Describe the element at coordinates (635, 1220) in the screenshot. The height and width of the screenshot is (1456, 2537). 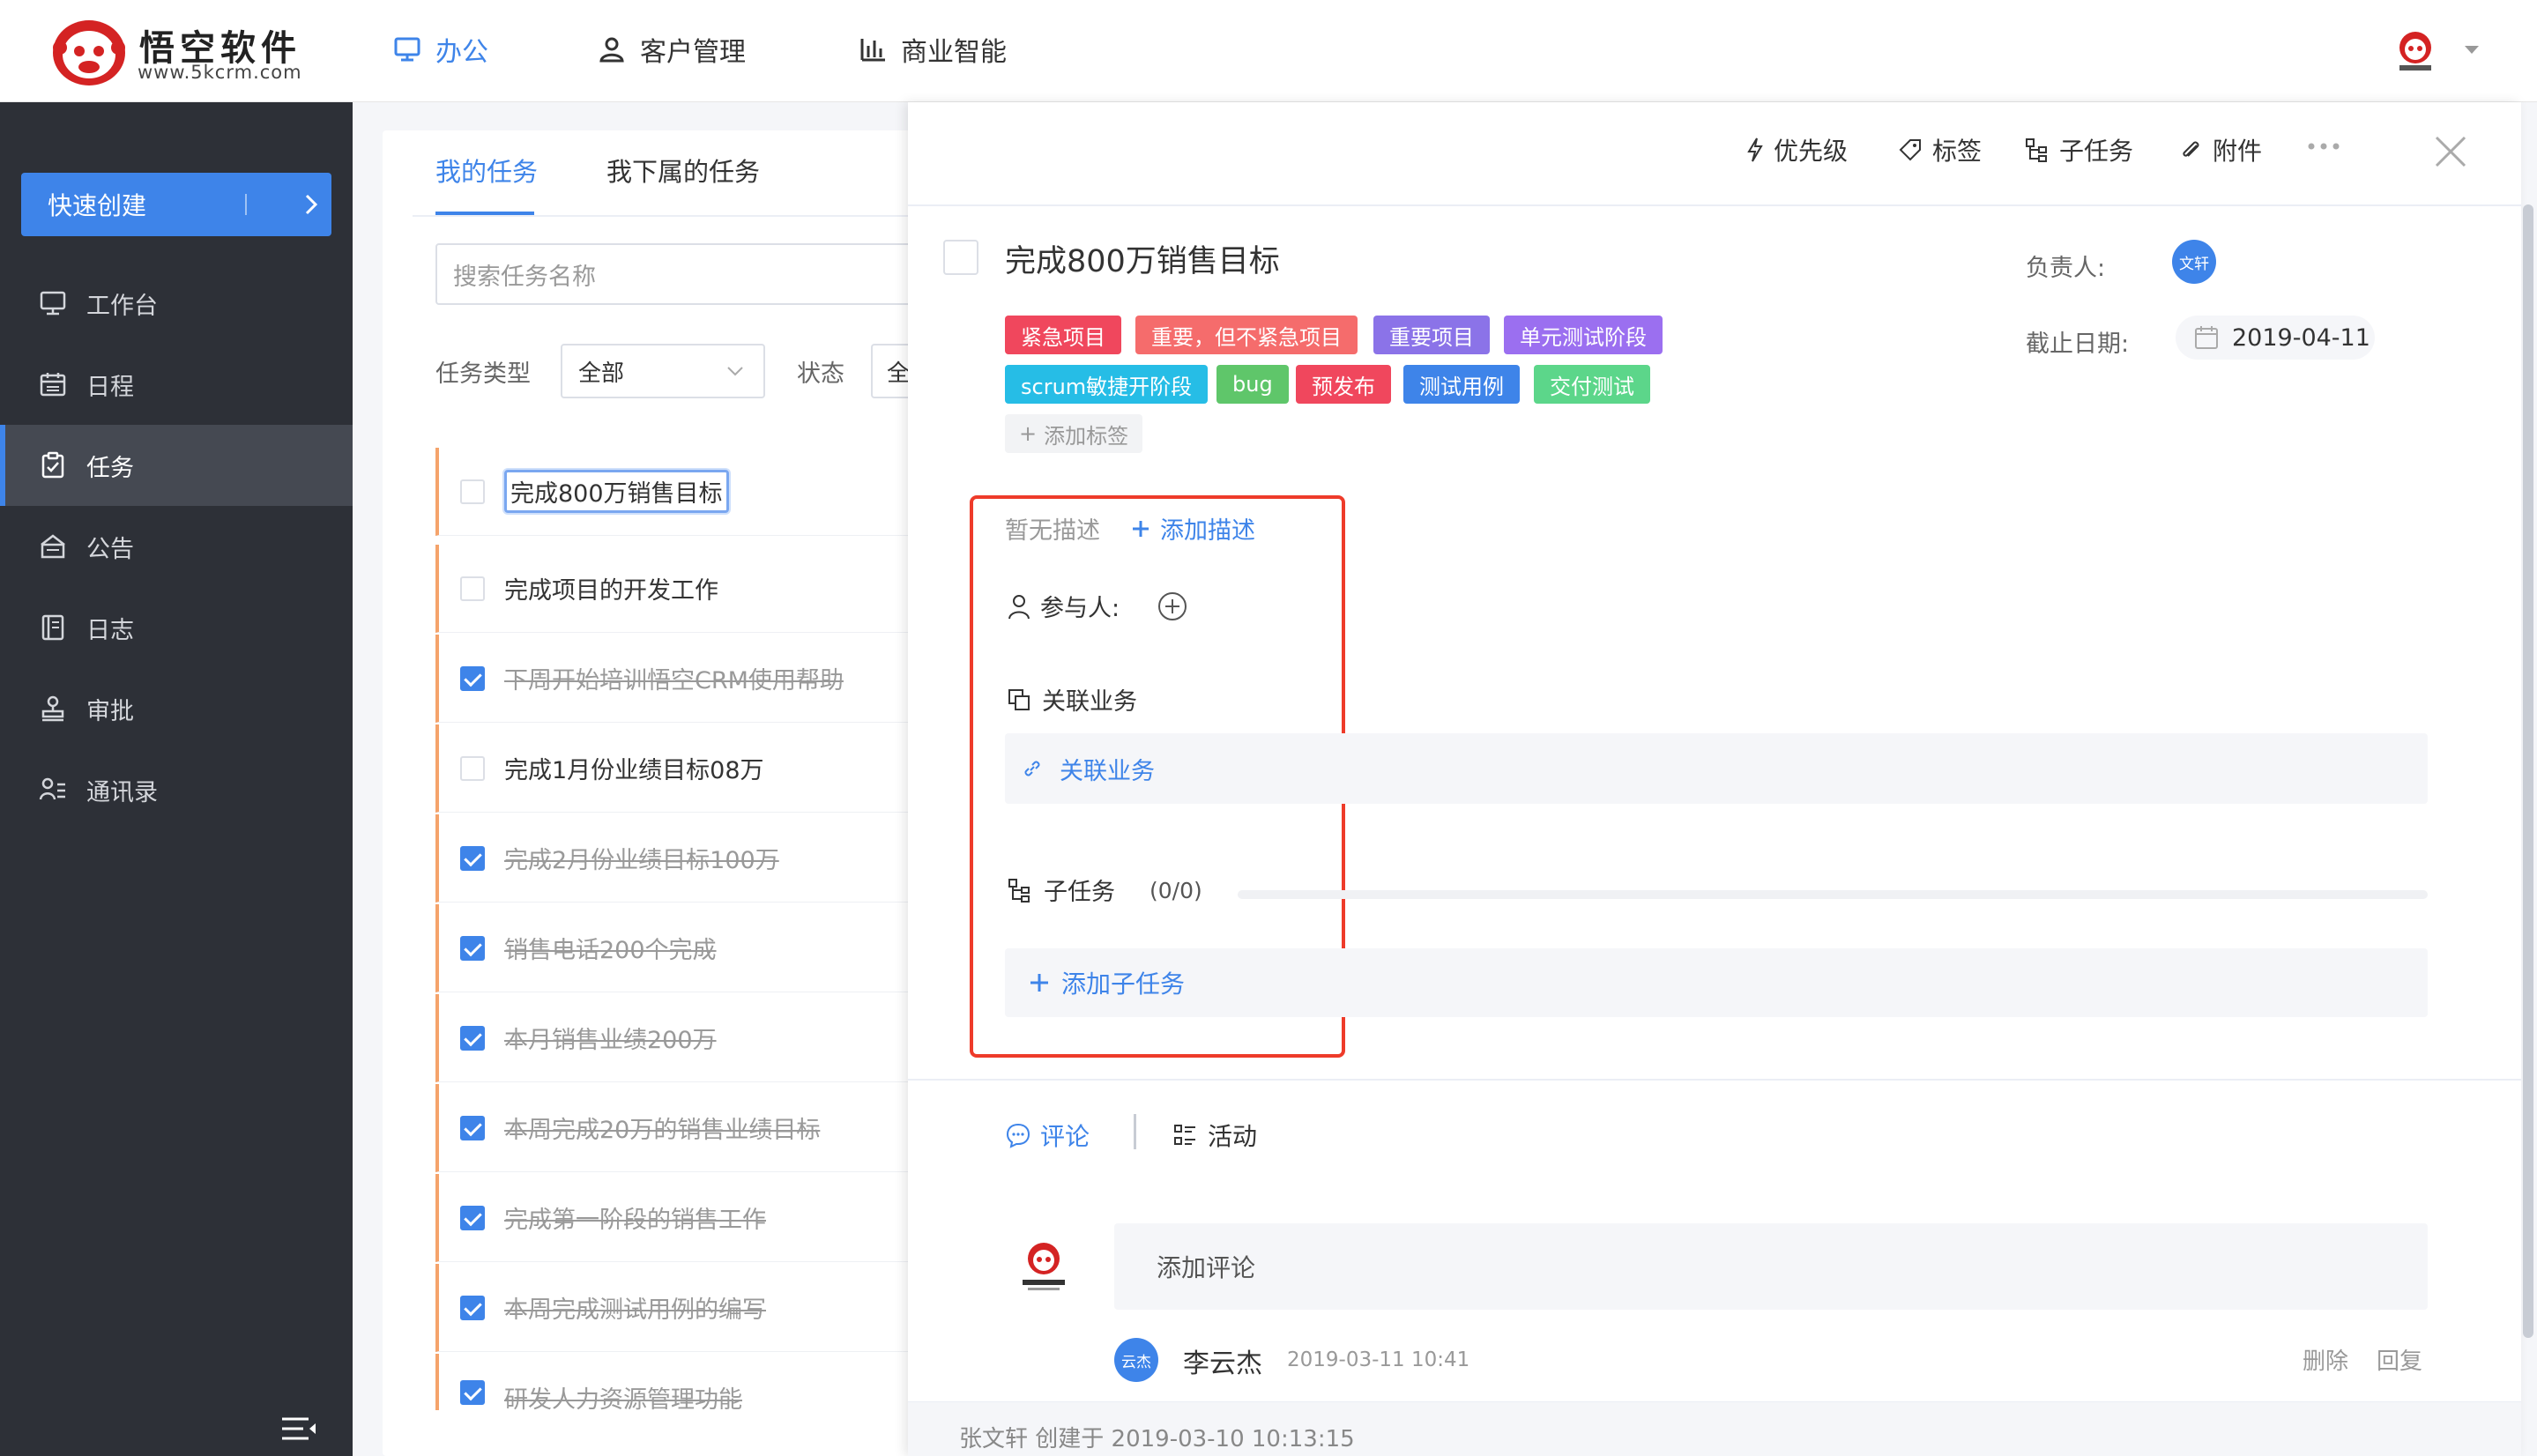
I see `task-title: 完成第一阶段的销售工作` at that location.